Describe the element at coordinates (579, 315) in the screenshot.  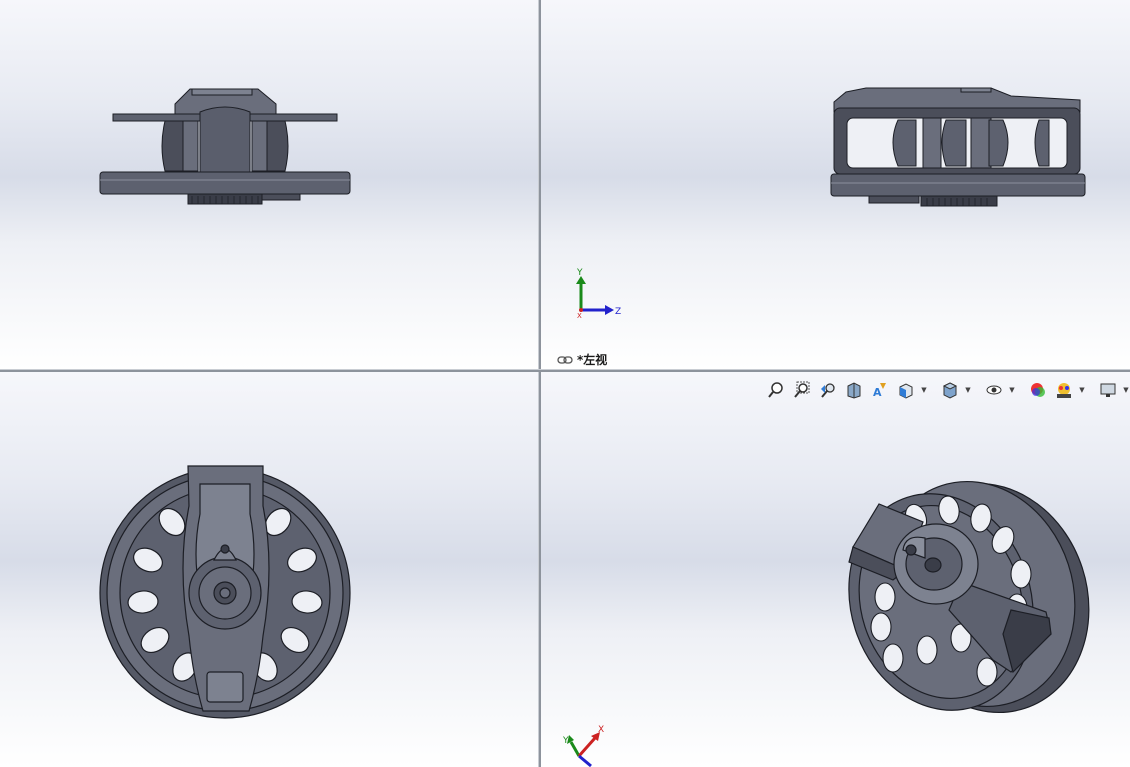
I see `triad-x-label: X` at that location.